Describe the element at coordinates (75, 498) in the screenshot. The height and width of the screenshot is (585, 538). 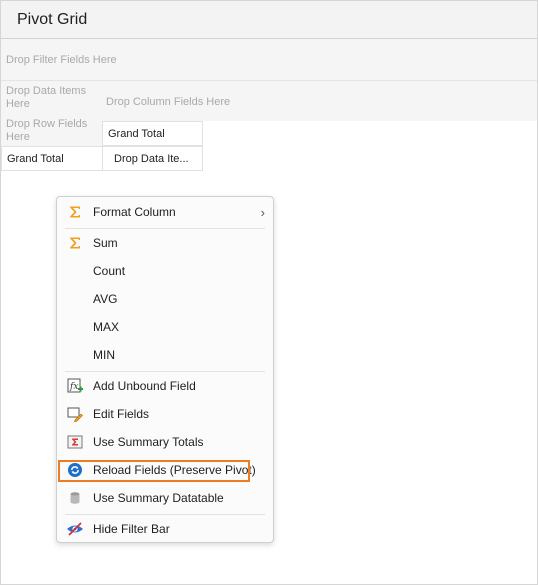
I see `database-icon` at that location.